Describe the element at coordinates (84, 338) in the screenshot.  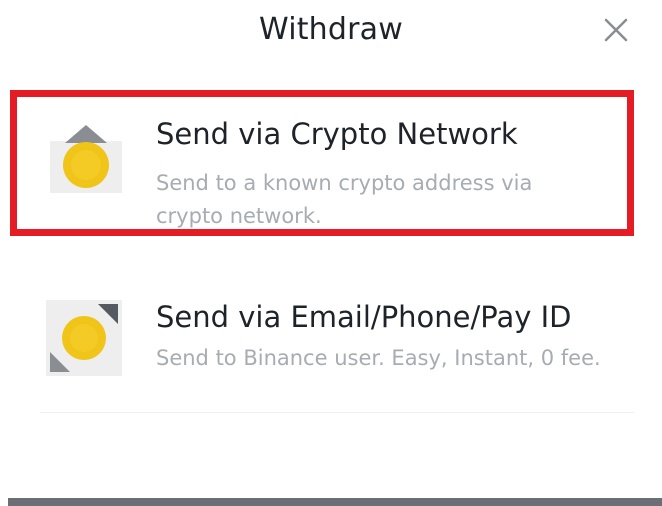
I see `email-phone-pay-id-icon` at that location.